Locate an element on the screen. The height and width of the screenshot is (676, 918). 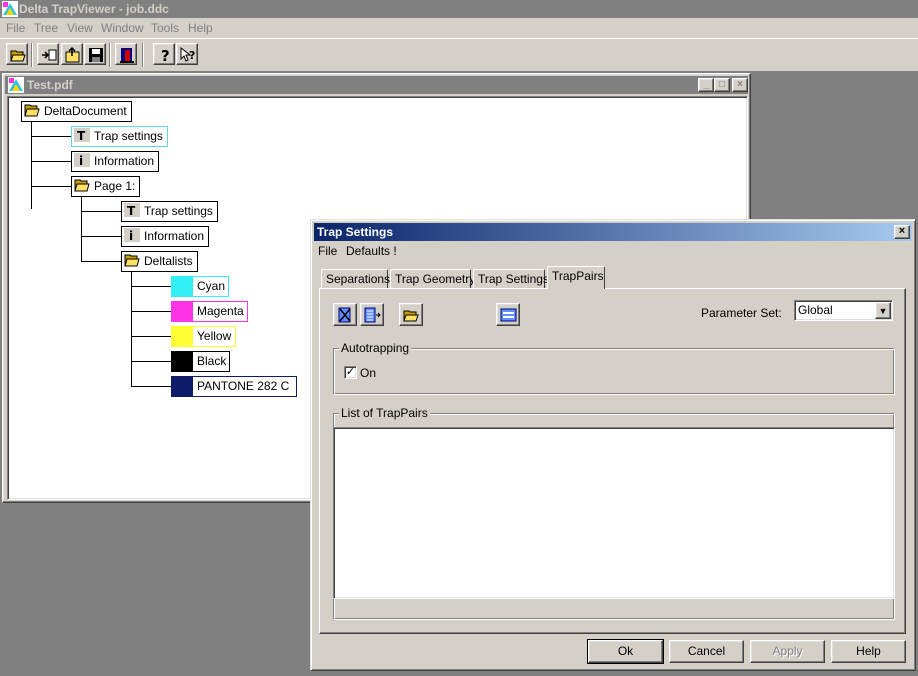
tree-node-deltalists: Deltalists is located at coordinates (159, 261).